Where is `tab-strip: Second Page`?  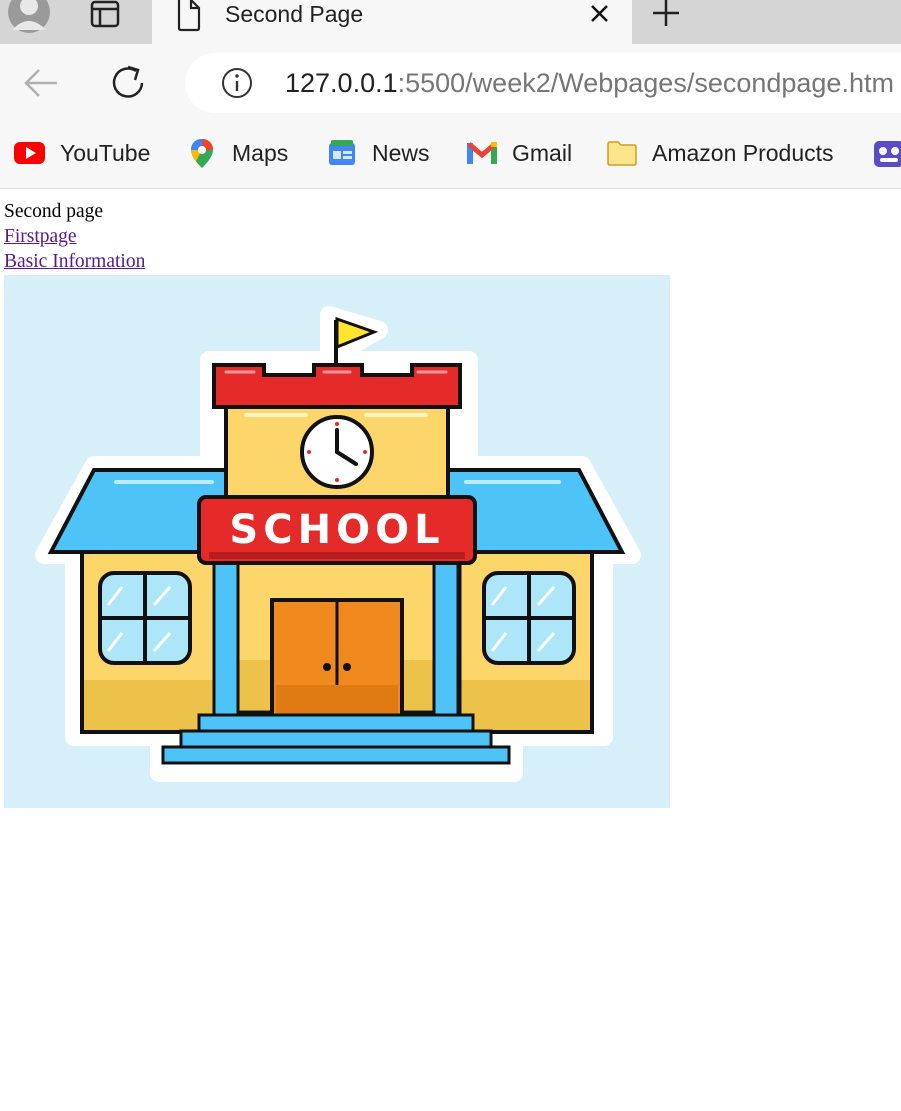
tab-strip: Second Page is located at coordinates (450, 22).